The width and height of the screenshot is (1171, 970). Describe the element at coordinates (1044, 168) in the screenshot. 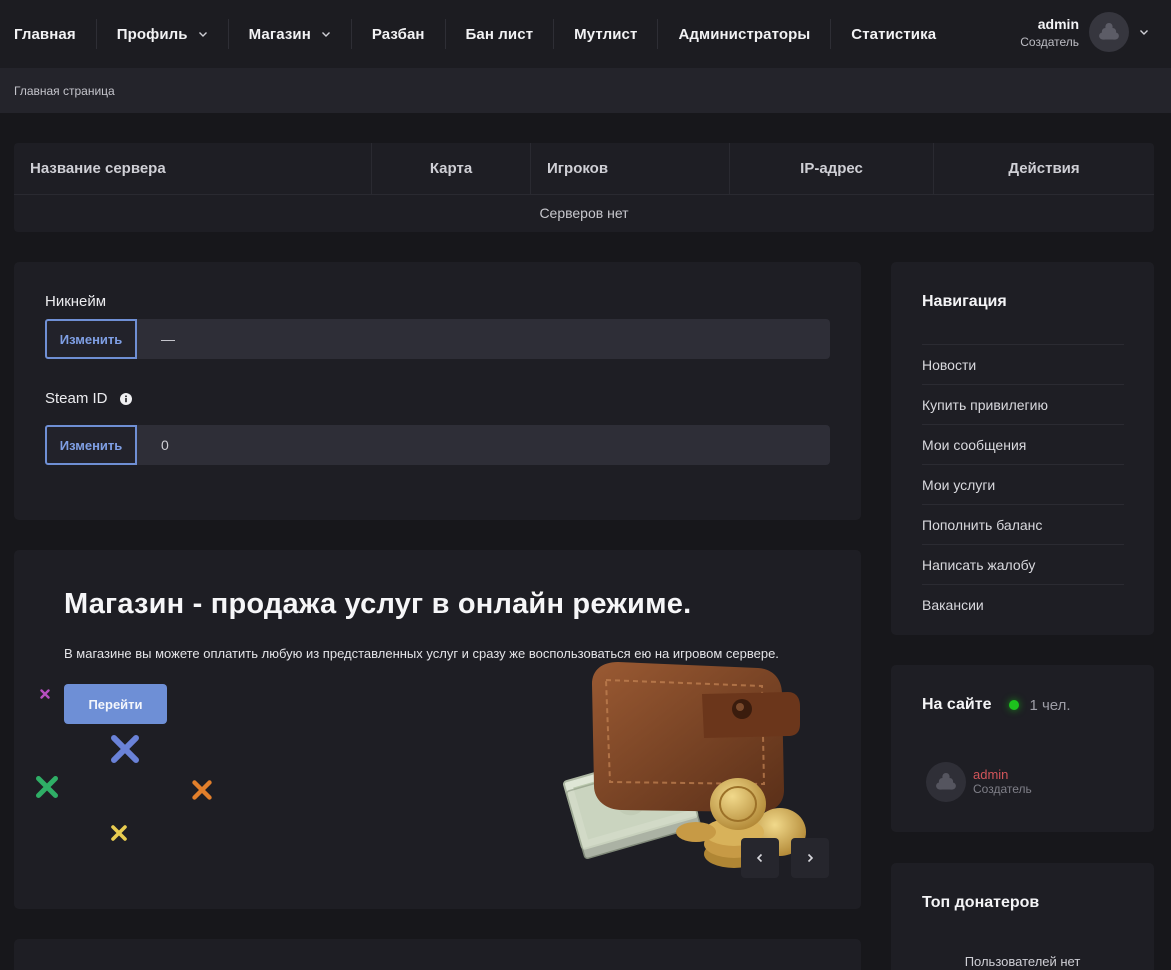

I see `column-actions: Действия` at that location.